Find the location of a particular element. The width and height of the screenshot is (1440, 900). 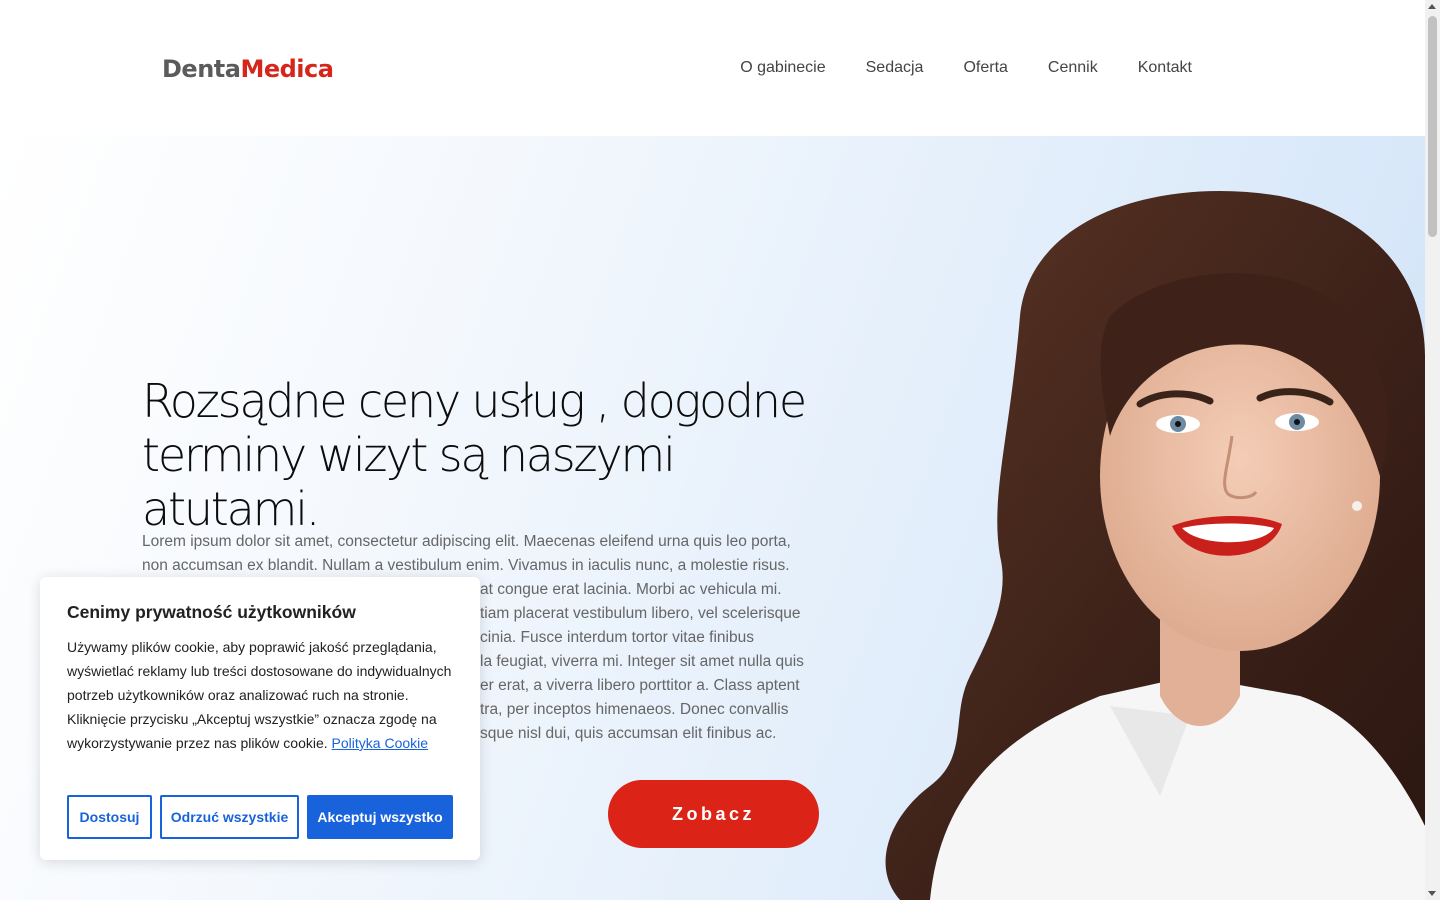

reject-all-button: Odrzuć wszystkie is located at coordinates (229, 817).